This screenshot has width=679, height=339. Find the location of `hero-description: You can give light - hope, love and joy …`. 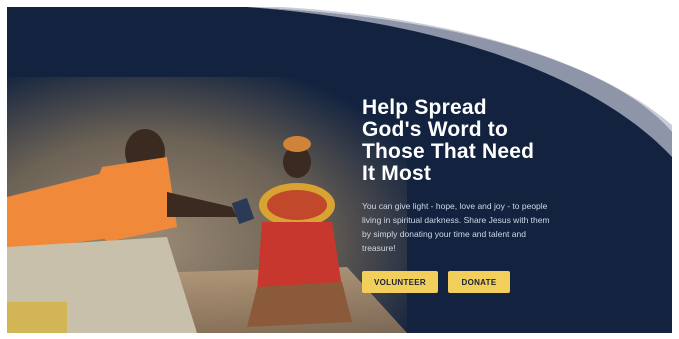

hero-description: You can give light - hope, love and joy … is located at coordinates (464, 227).